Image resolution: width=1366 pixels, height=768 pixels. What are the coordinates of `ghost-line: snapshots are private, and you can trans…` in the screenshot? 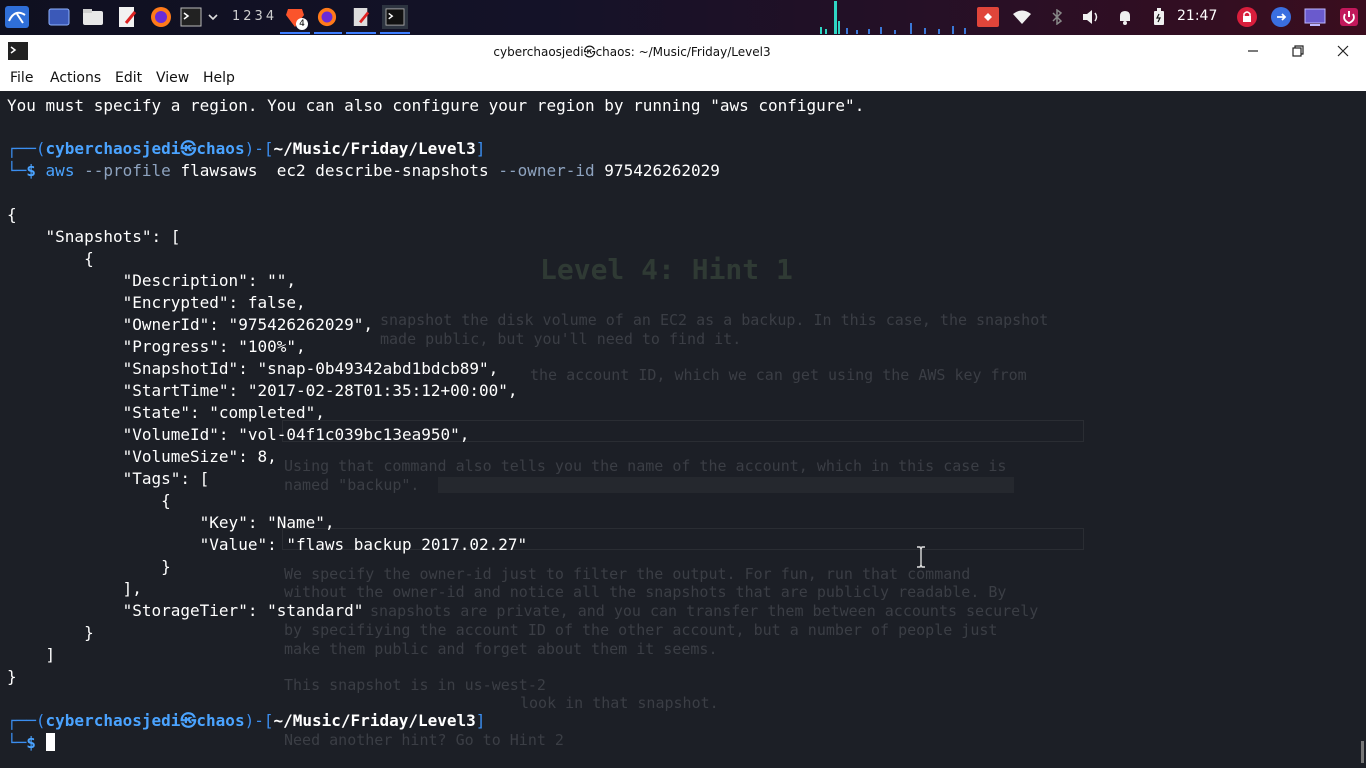 It's located at (704, 611).